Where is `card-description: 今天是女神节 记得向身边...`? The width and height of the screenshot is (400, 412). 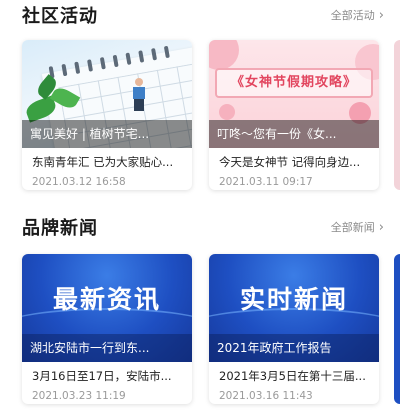 card-description: 今天是女神节 记得向身边... is located at coordinates (290, 162).